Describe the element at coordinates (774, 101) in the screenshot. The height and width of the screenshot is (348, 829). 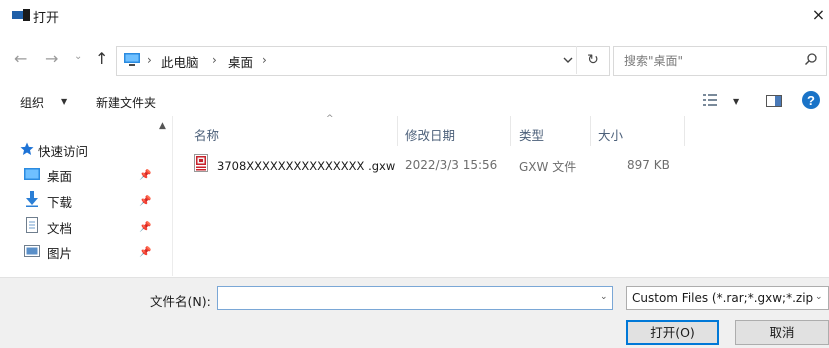
I see `preview-pane-icon` at that location.